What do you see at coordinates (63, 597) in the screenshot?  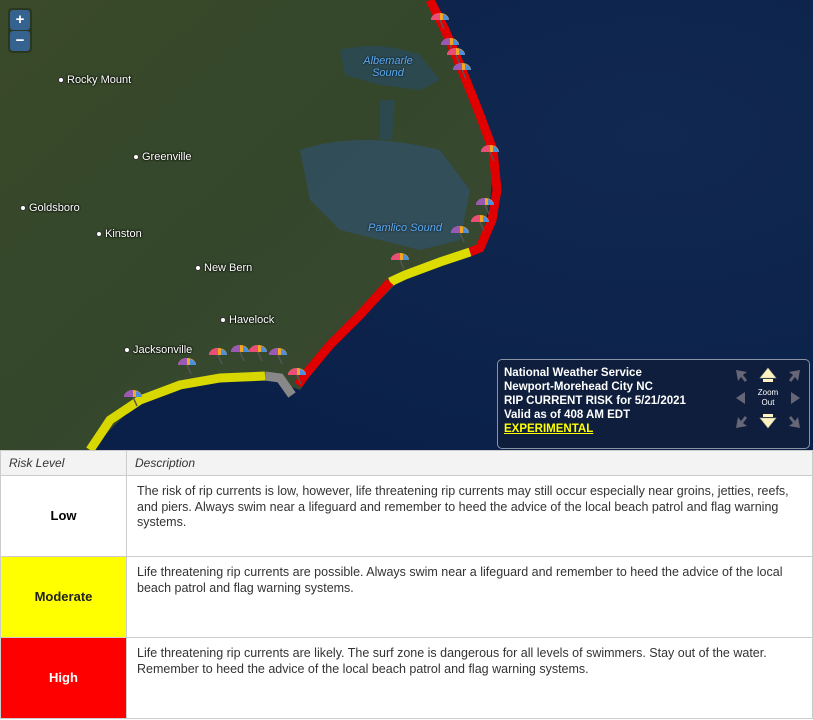 I see `risk-level-moderate: Moderate` at bounding box center [63, 597].